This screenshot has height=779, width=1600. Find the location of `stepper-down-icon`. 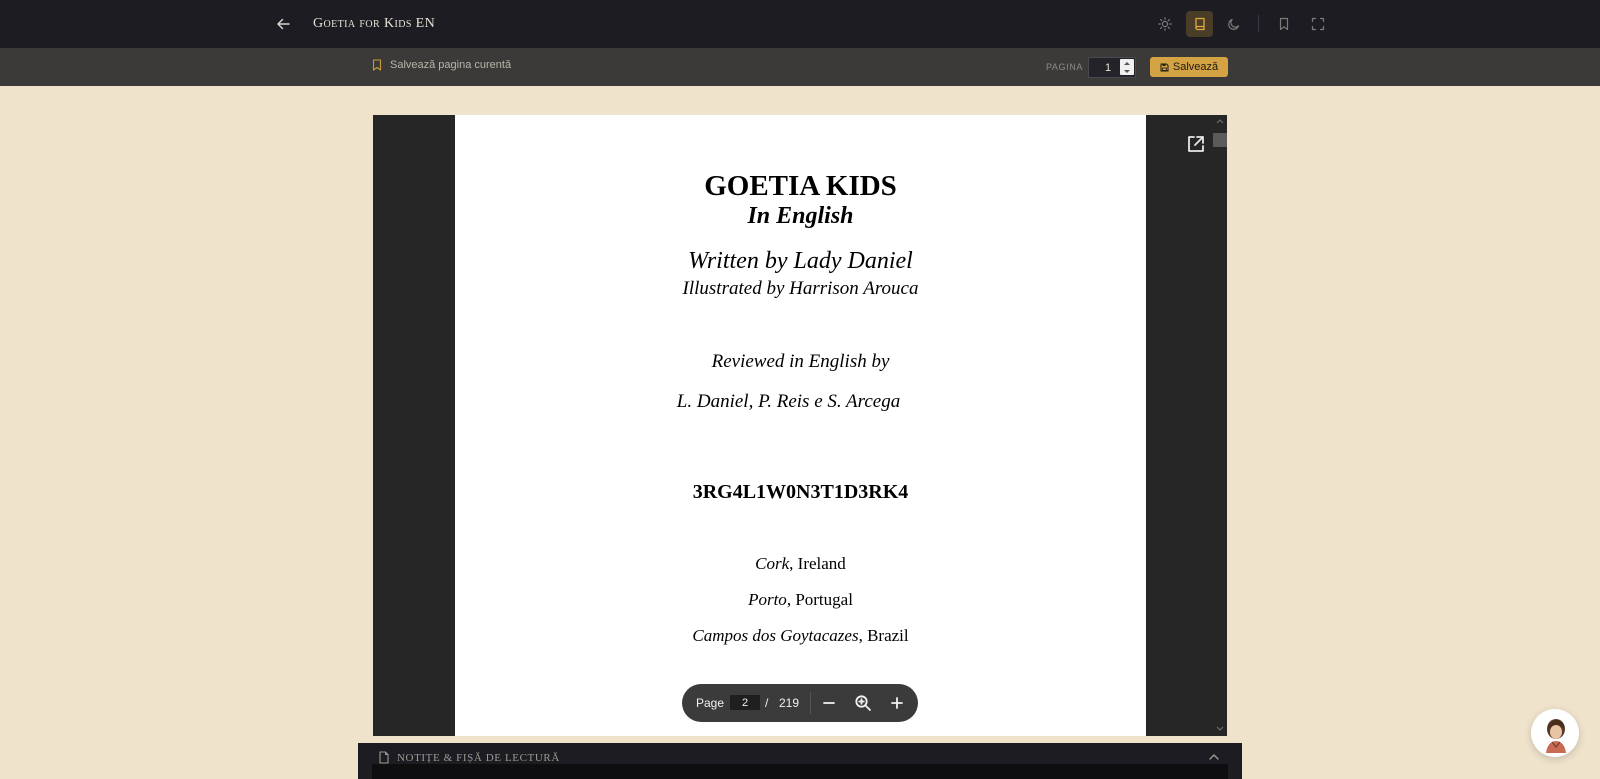

stepper-down-icon is located at coordinates (1127, 71).